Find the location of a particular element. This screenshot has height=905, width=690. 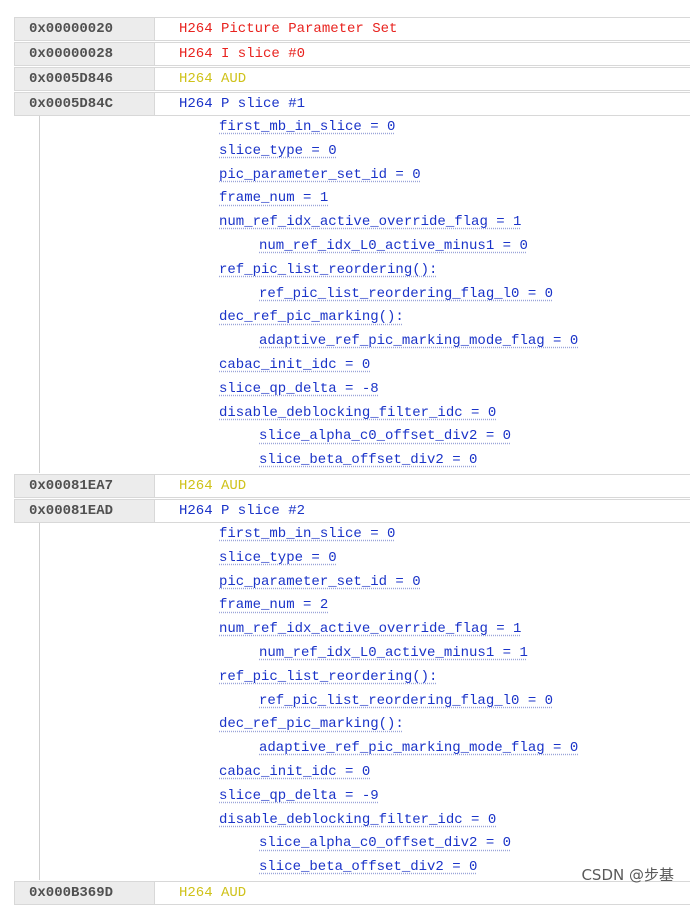

tree-row: 0x0005D84C H264 P slice #1 is located at coordinates (352, 104).